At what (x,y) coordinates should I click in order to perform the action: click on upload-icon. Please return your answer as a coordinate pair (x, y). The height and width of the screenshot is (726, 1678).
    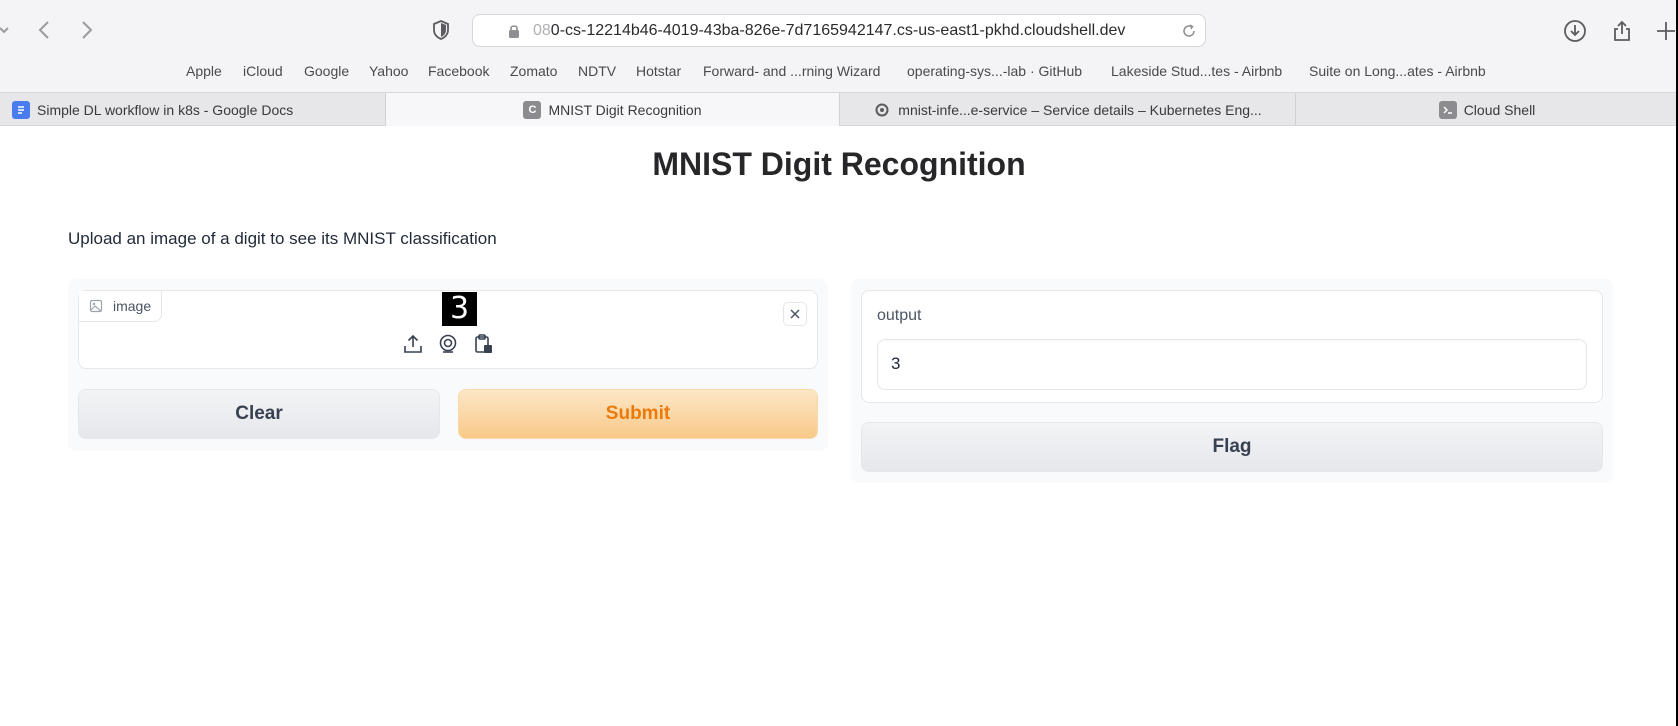
    Looking at the image, I should click on (413, 344).